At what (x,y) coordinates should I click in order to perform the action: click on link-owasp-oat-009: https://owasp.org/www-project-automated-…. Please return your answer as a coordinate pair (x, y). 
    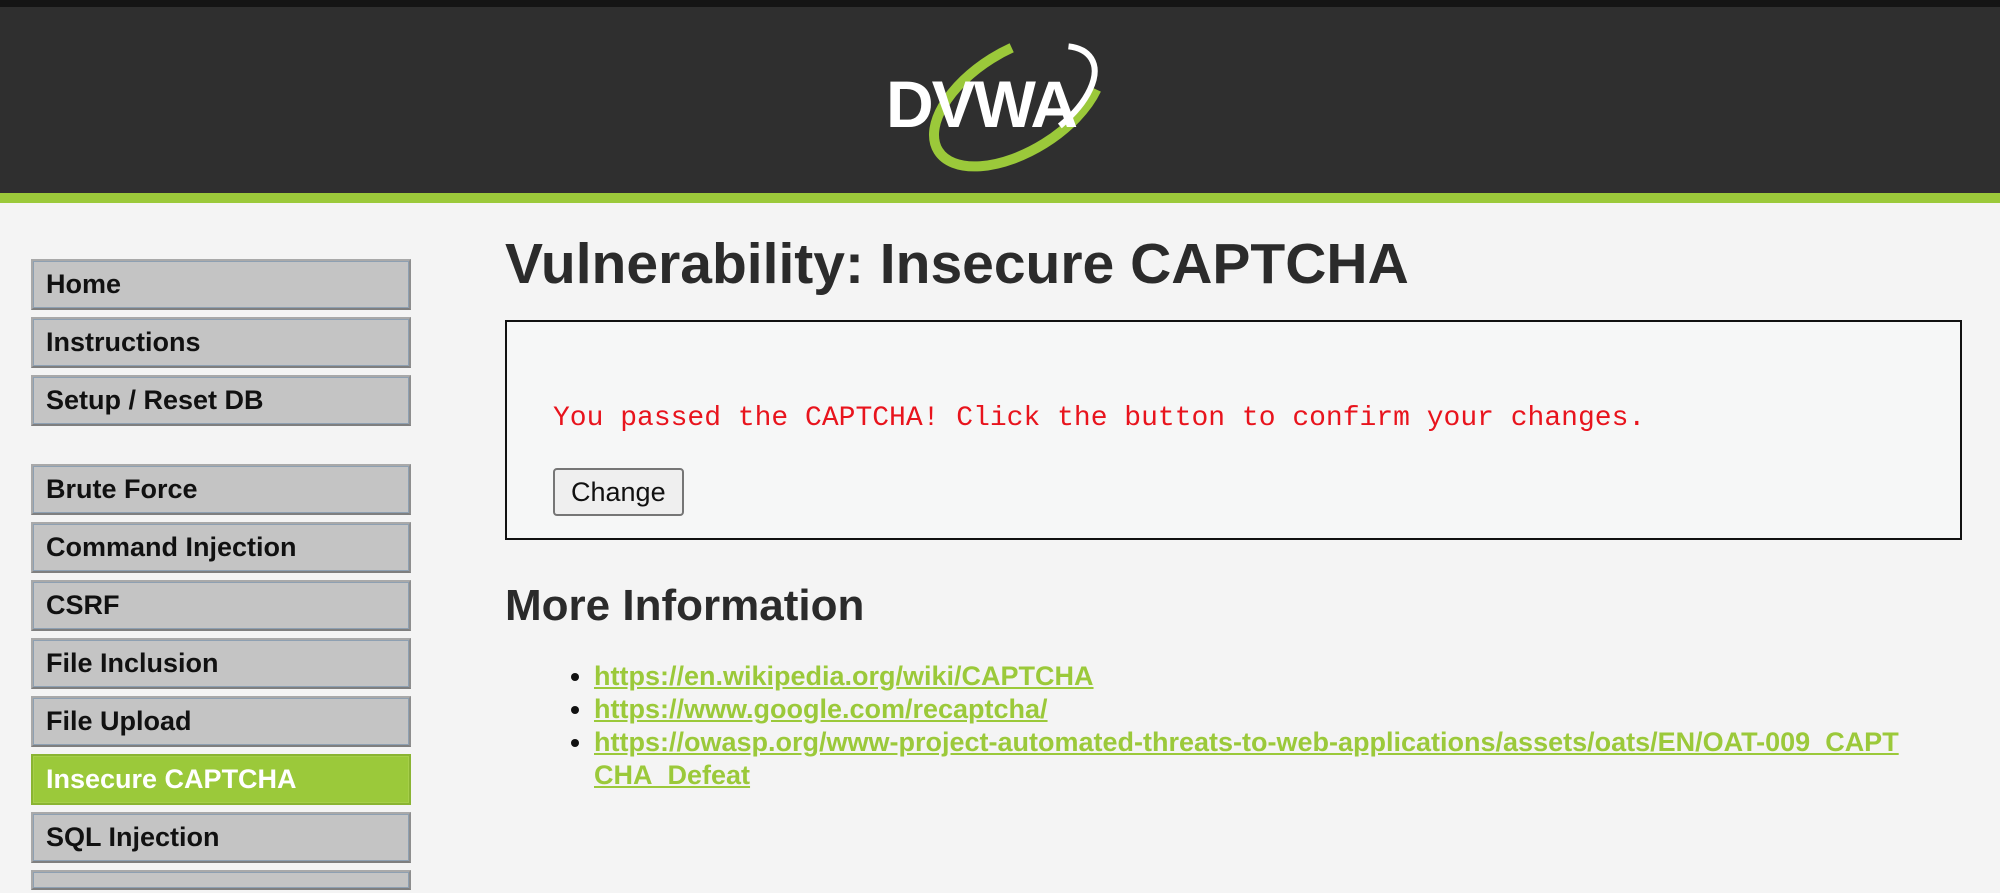
    Looking at the image, I should click on (1246, 758).